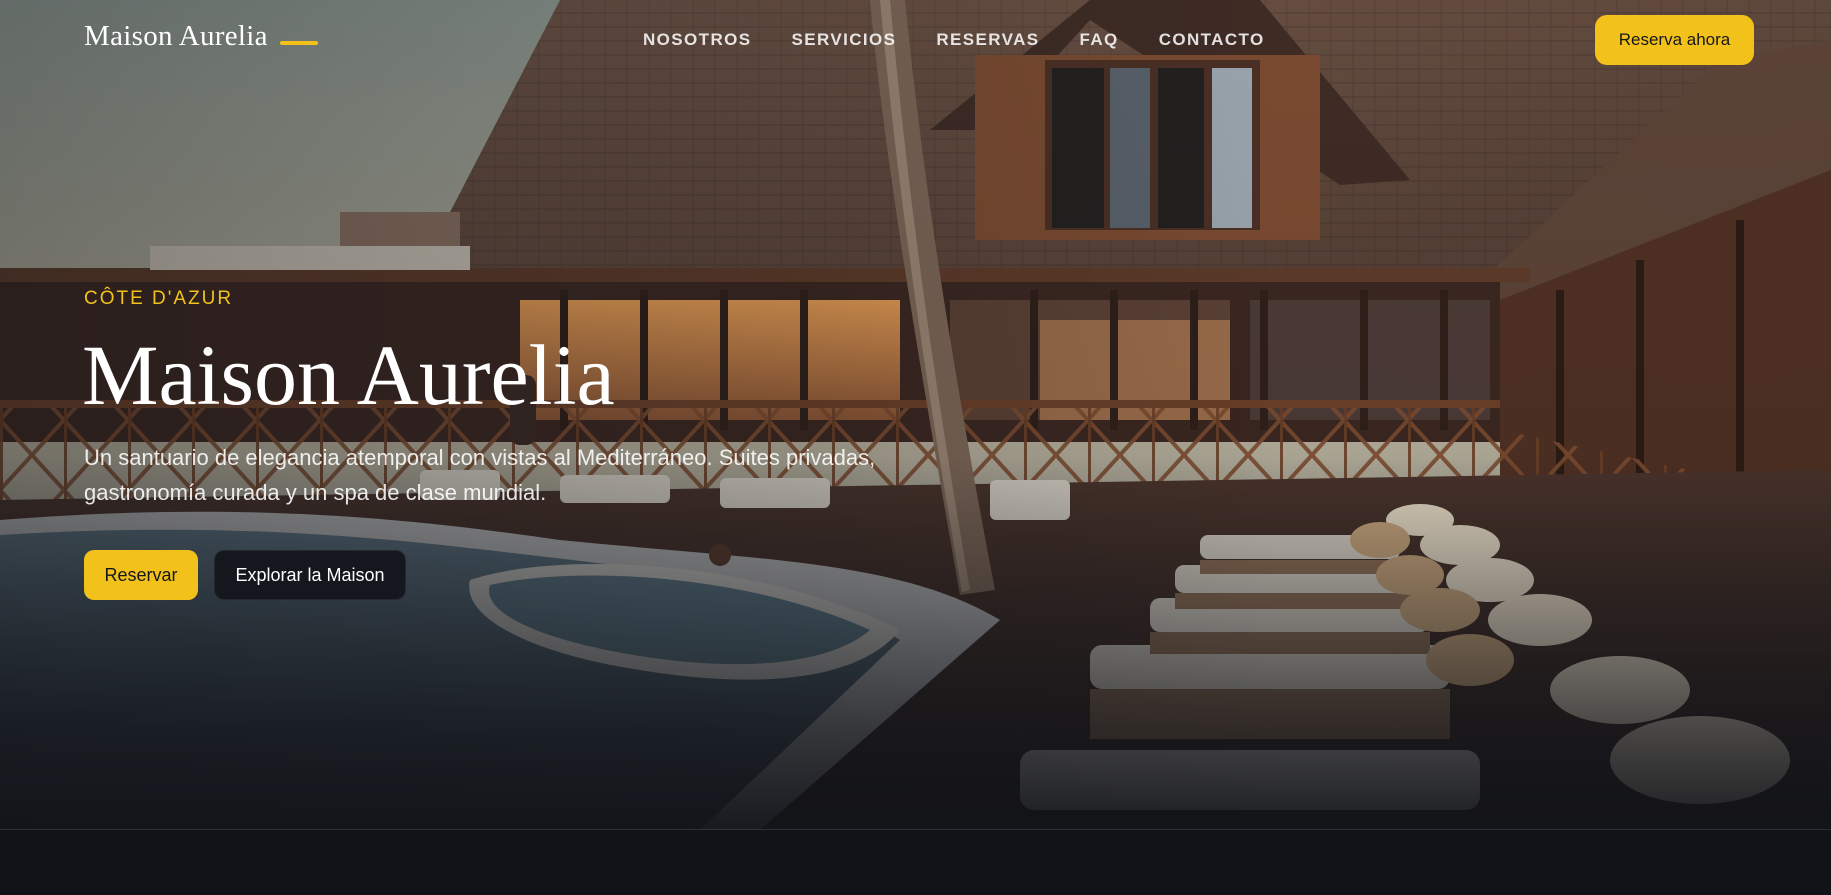  What do you see at coordinates (310, 575) in the screenshot?
I see `explore-button: Explorar la Maison` at bounding box center [310, 575].